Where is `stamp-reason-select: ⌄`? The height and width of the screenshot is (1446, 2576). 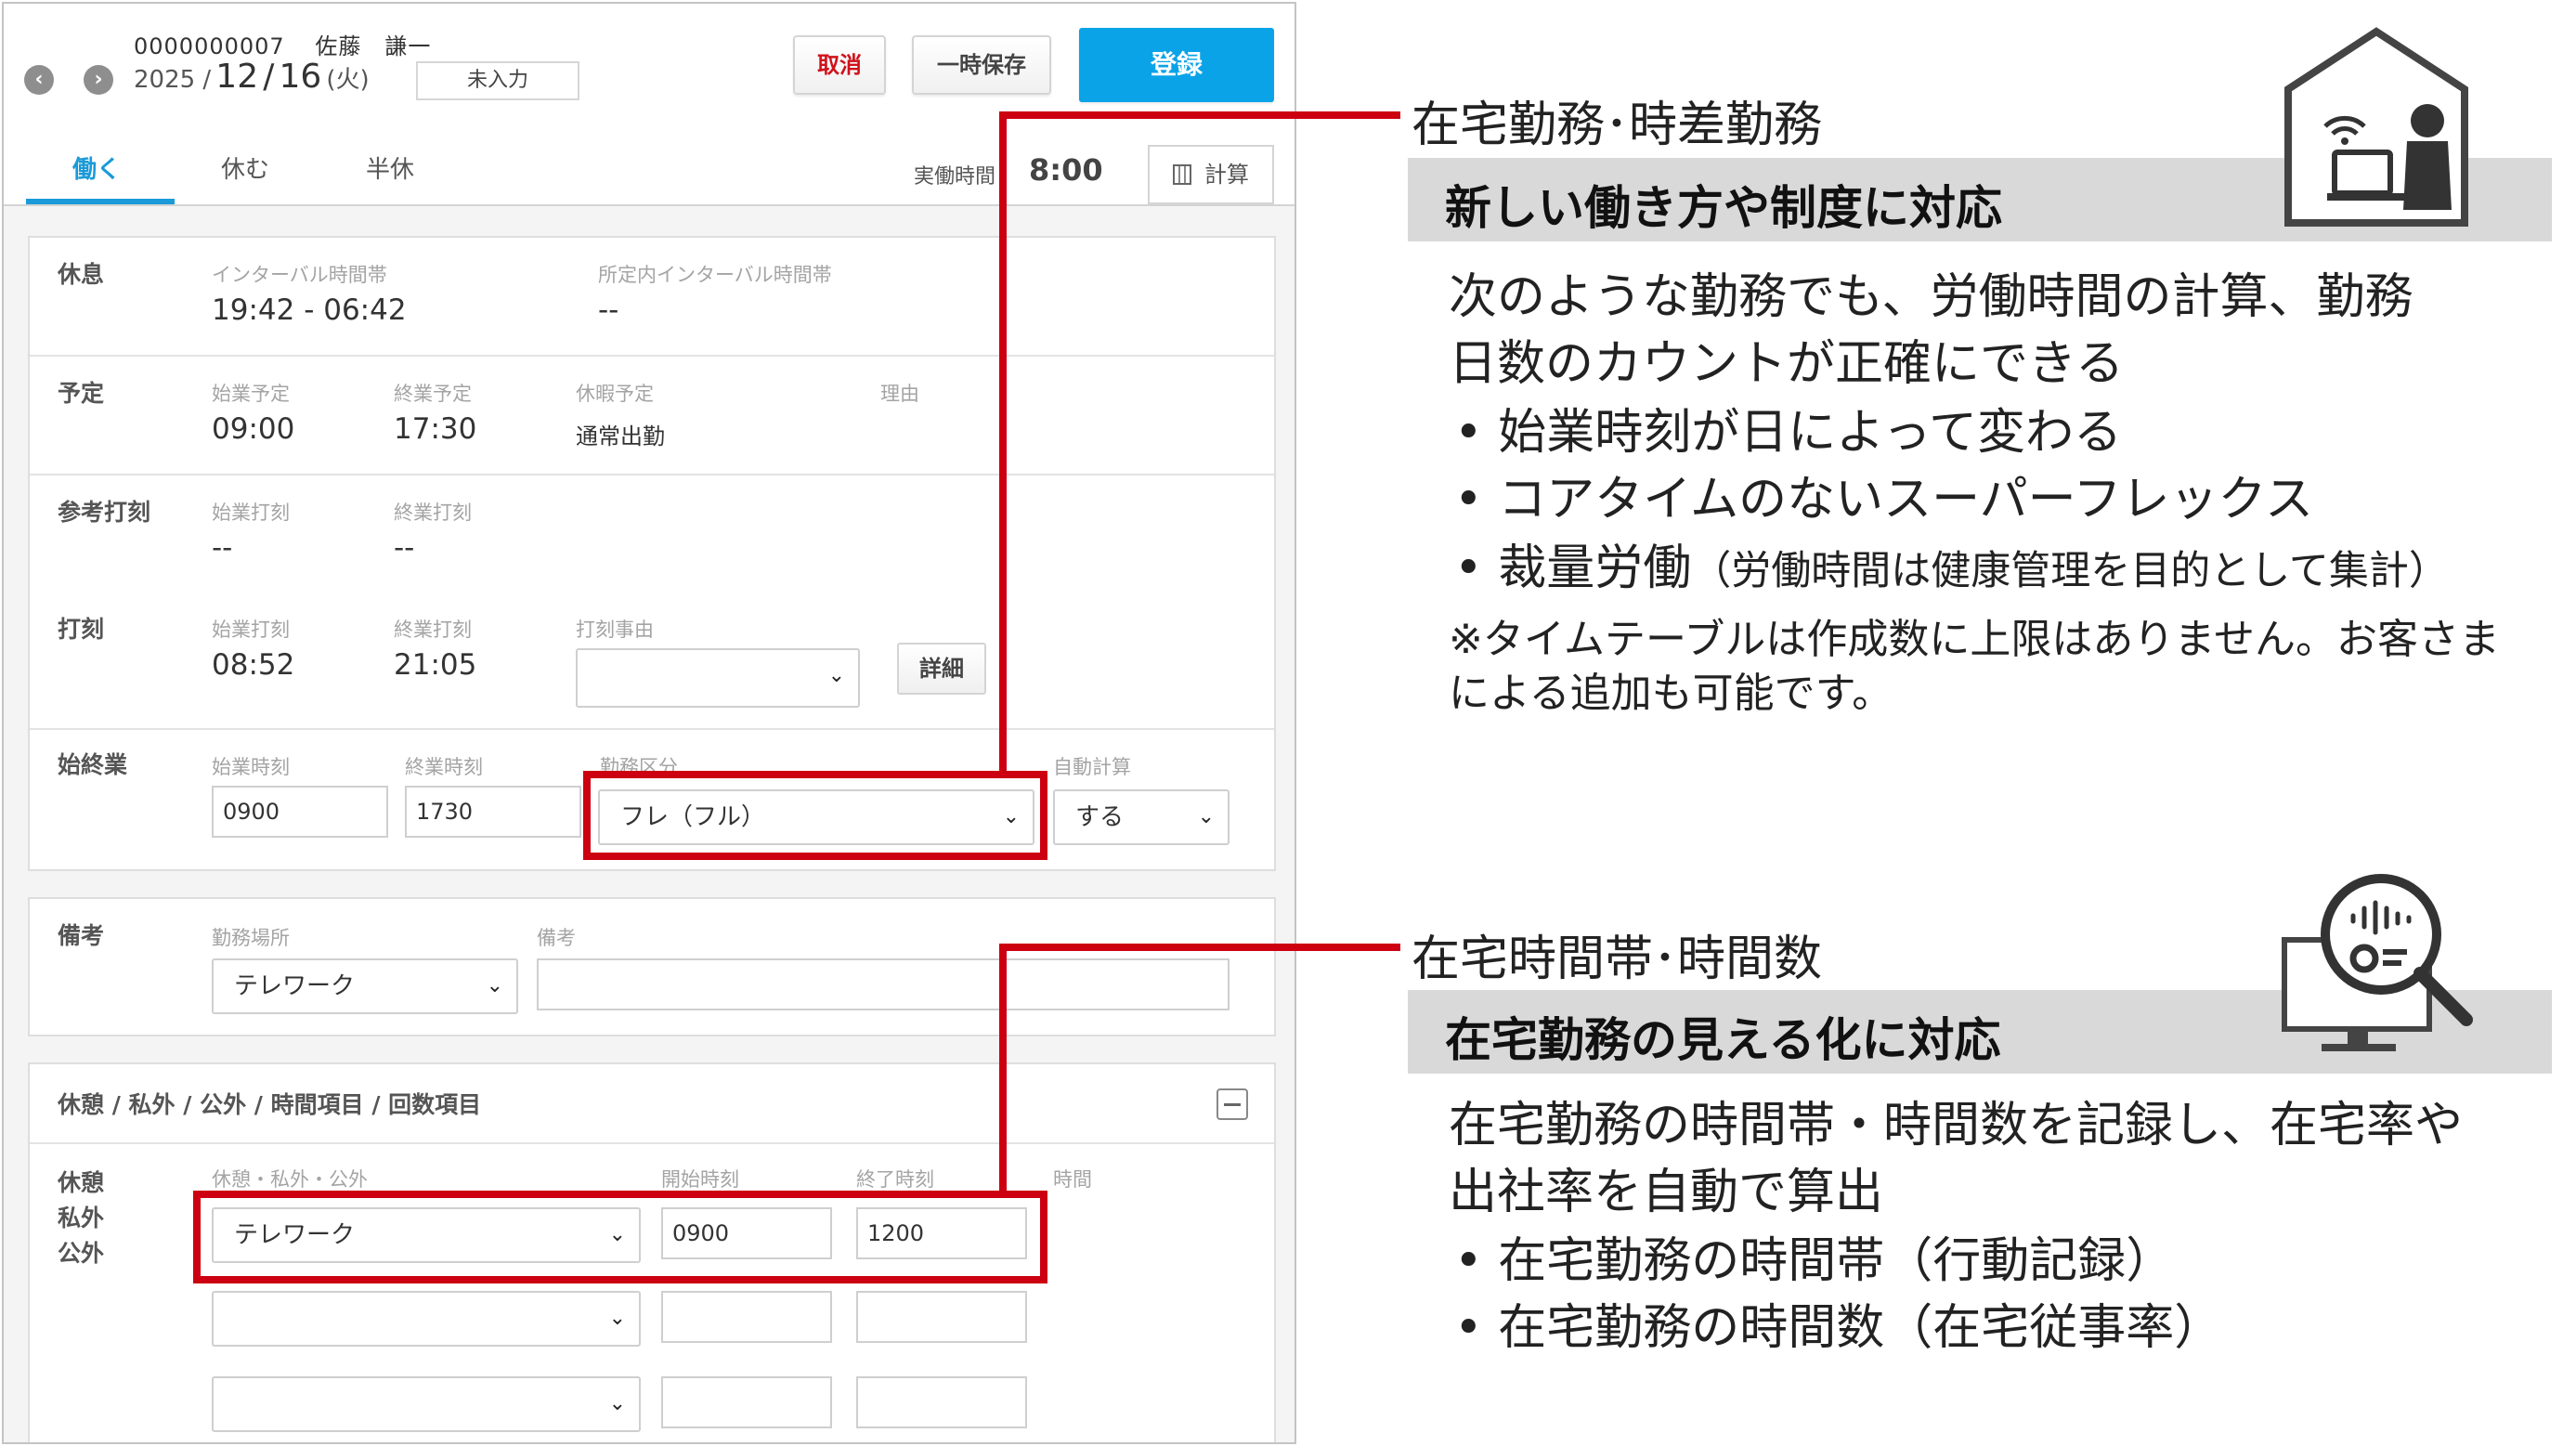
stamp-reason-select: ⌄ is located at coordinates (718, 678).